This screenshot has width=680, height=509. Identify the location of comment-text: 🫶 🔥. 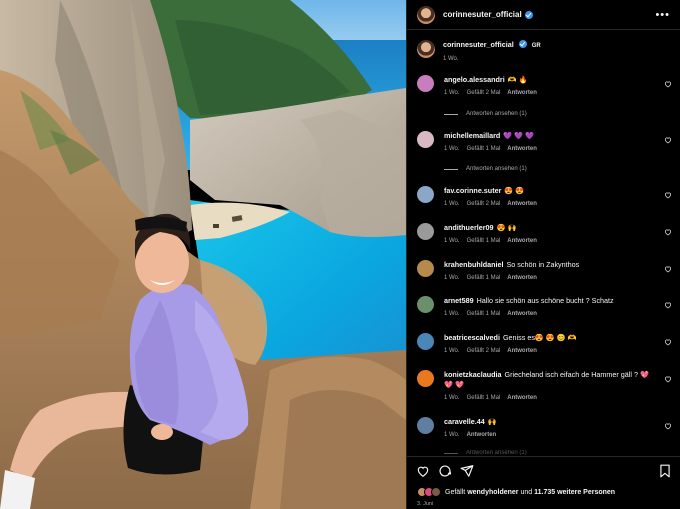
(517, 79).